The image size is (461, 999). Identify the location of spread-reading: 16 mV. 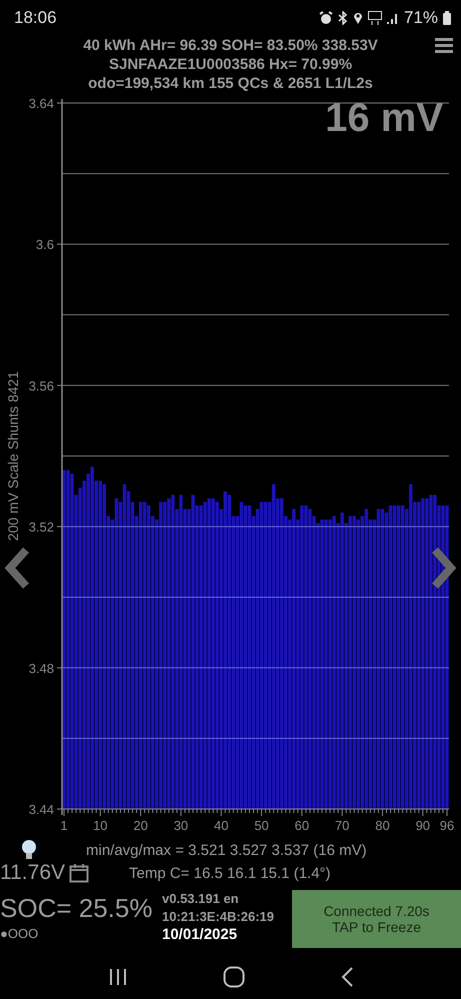
(384, 118).